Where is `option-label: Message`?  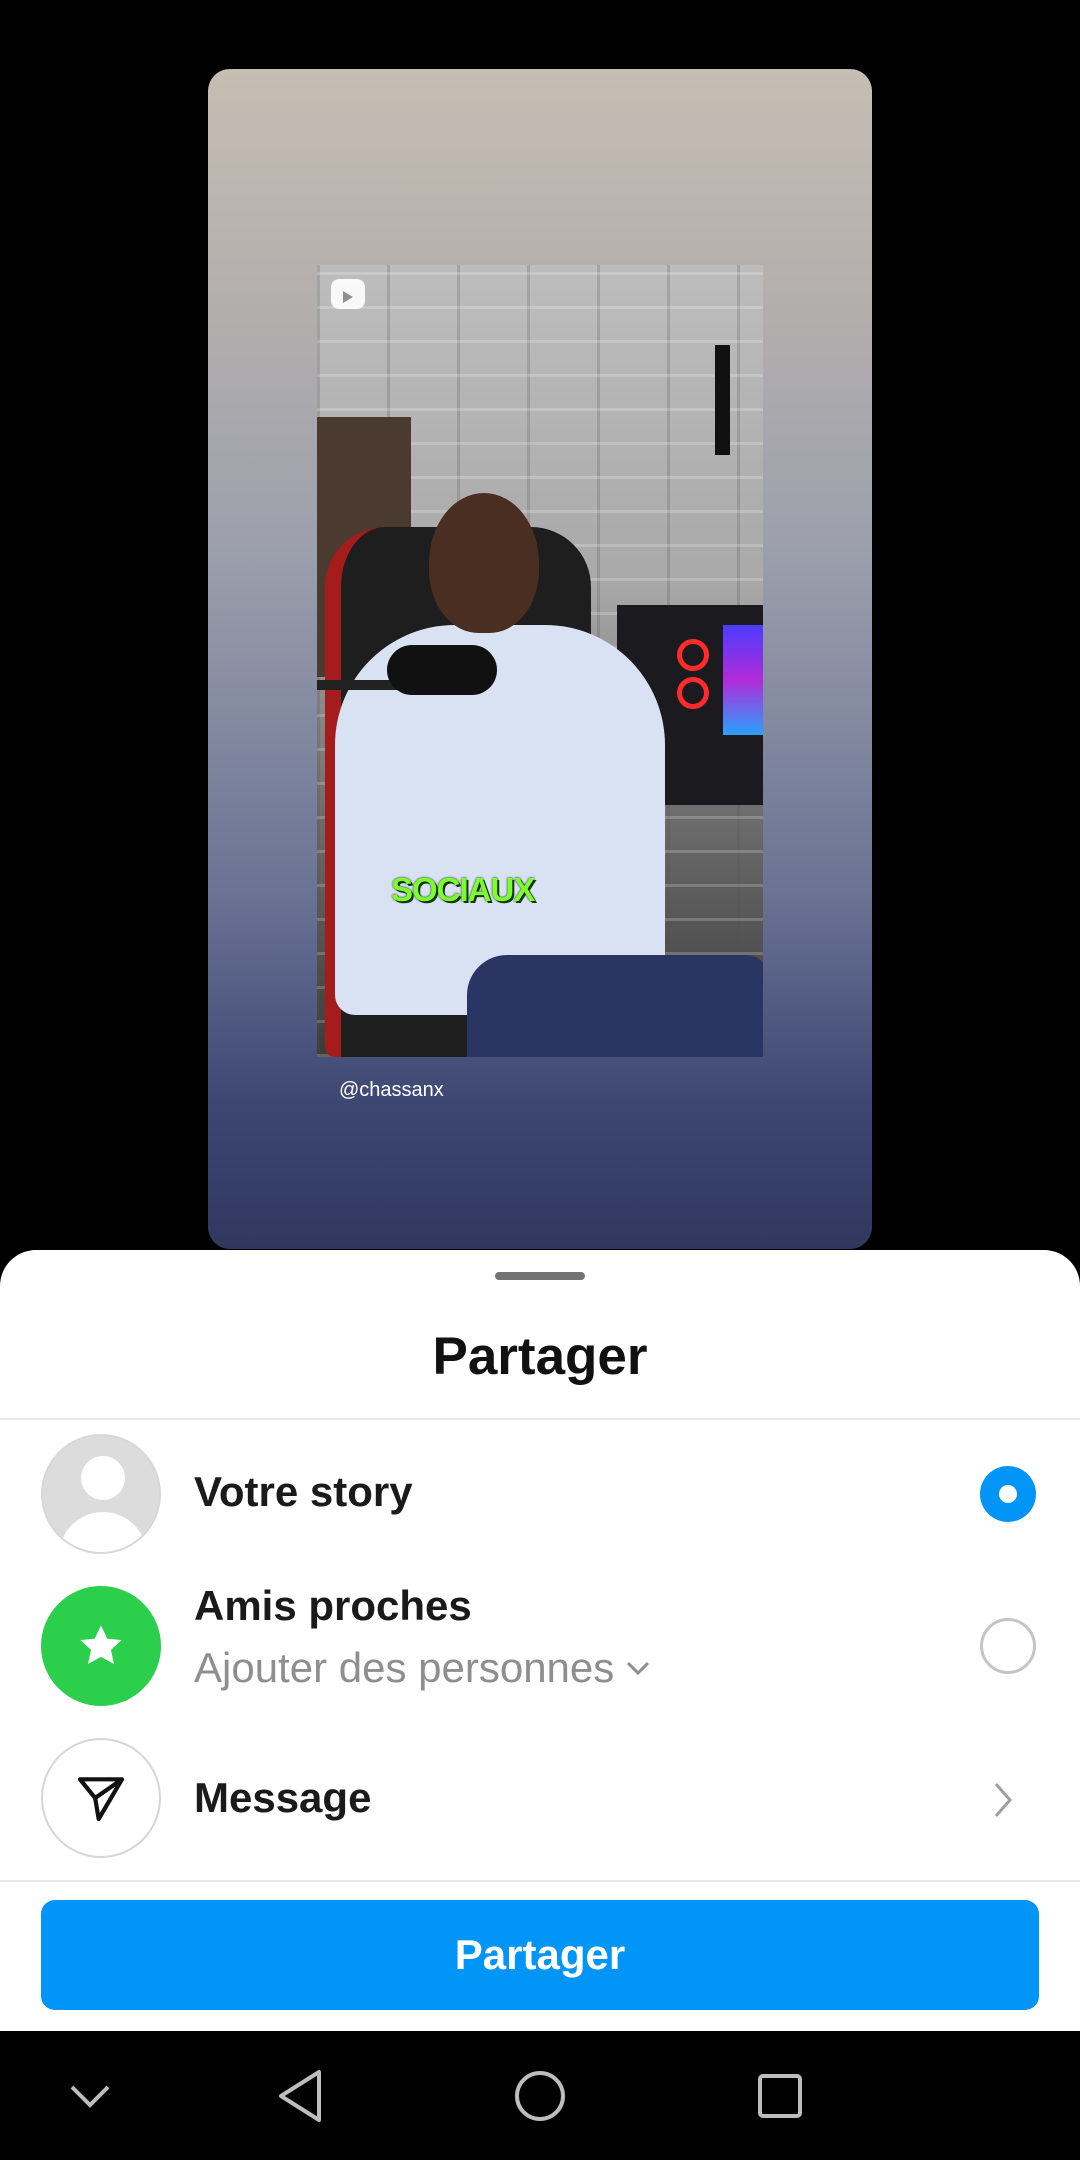 option-label: Message is located at coordinates (283, 1797).